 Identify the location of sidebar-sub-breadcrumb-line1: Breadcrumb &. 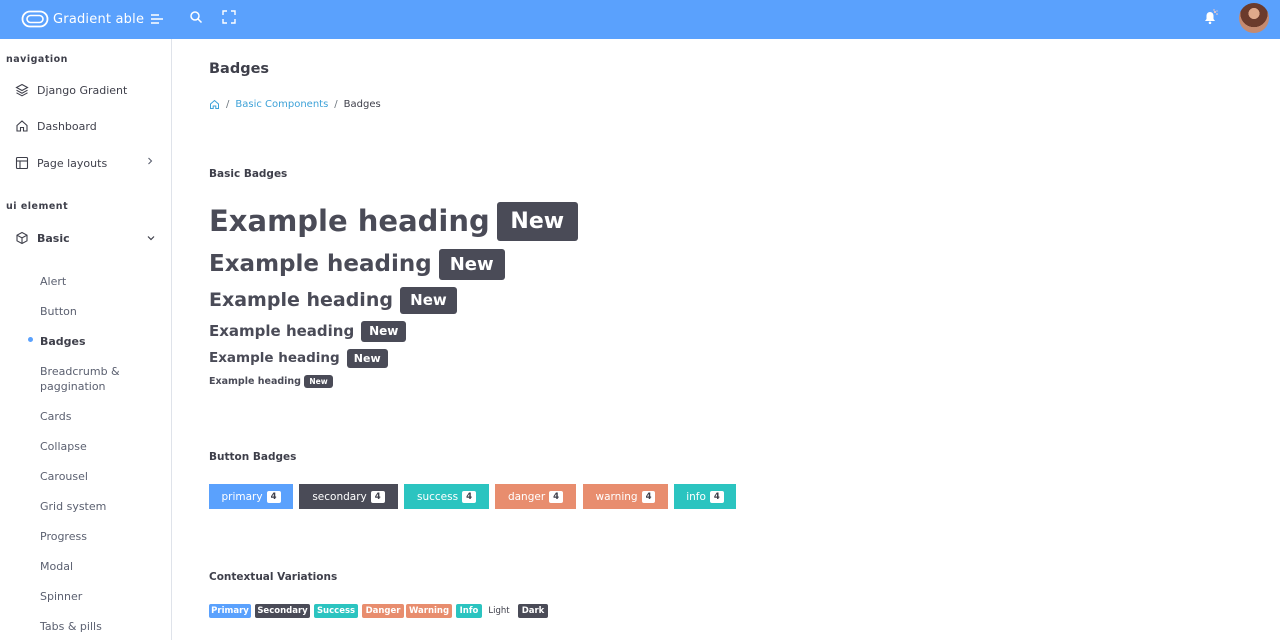
(80, 371).